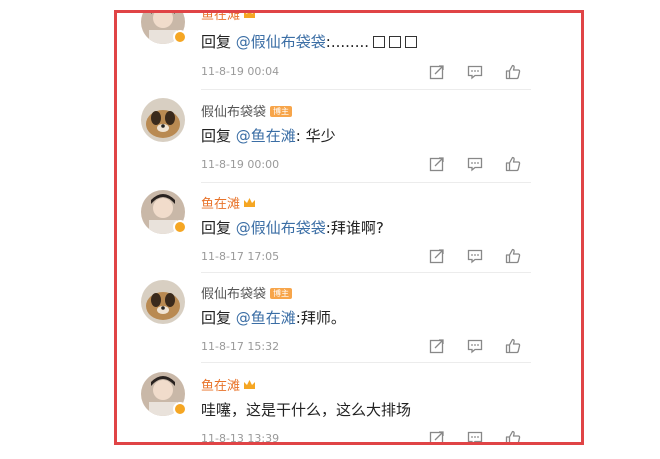  I want to click on comment-body: :拜师。, so click(320, 318).